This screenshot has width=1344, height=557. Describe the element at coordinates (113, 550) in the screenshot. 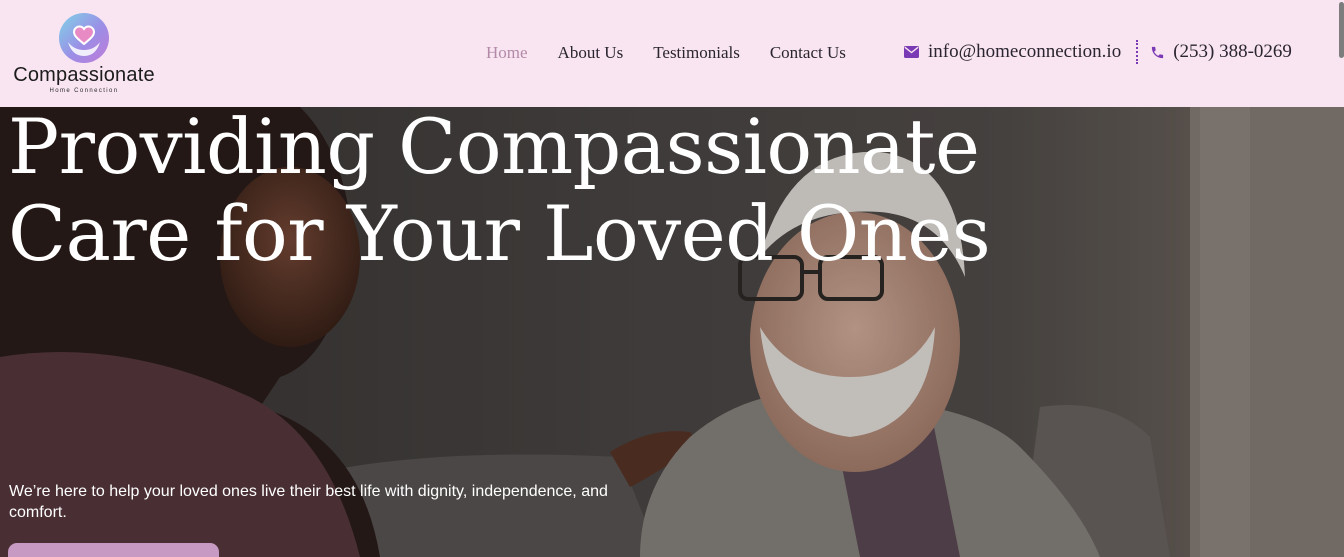

I see `hero-cta-button` at that location.